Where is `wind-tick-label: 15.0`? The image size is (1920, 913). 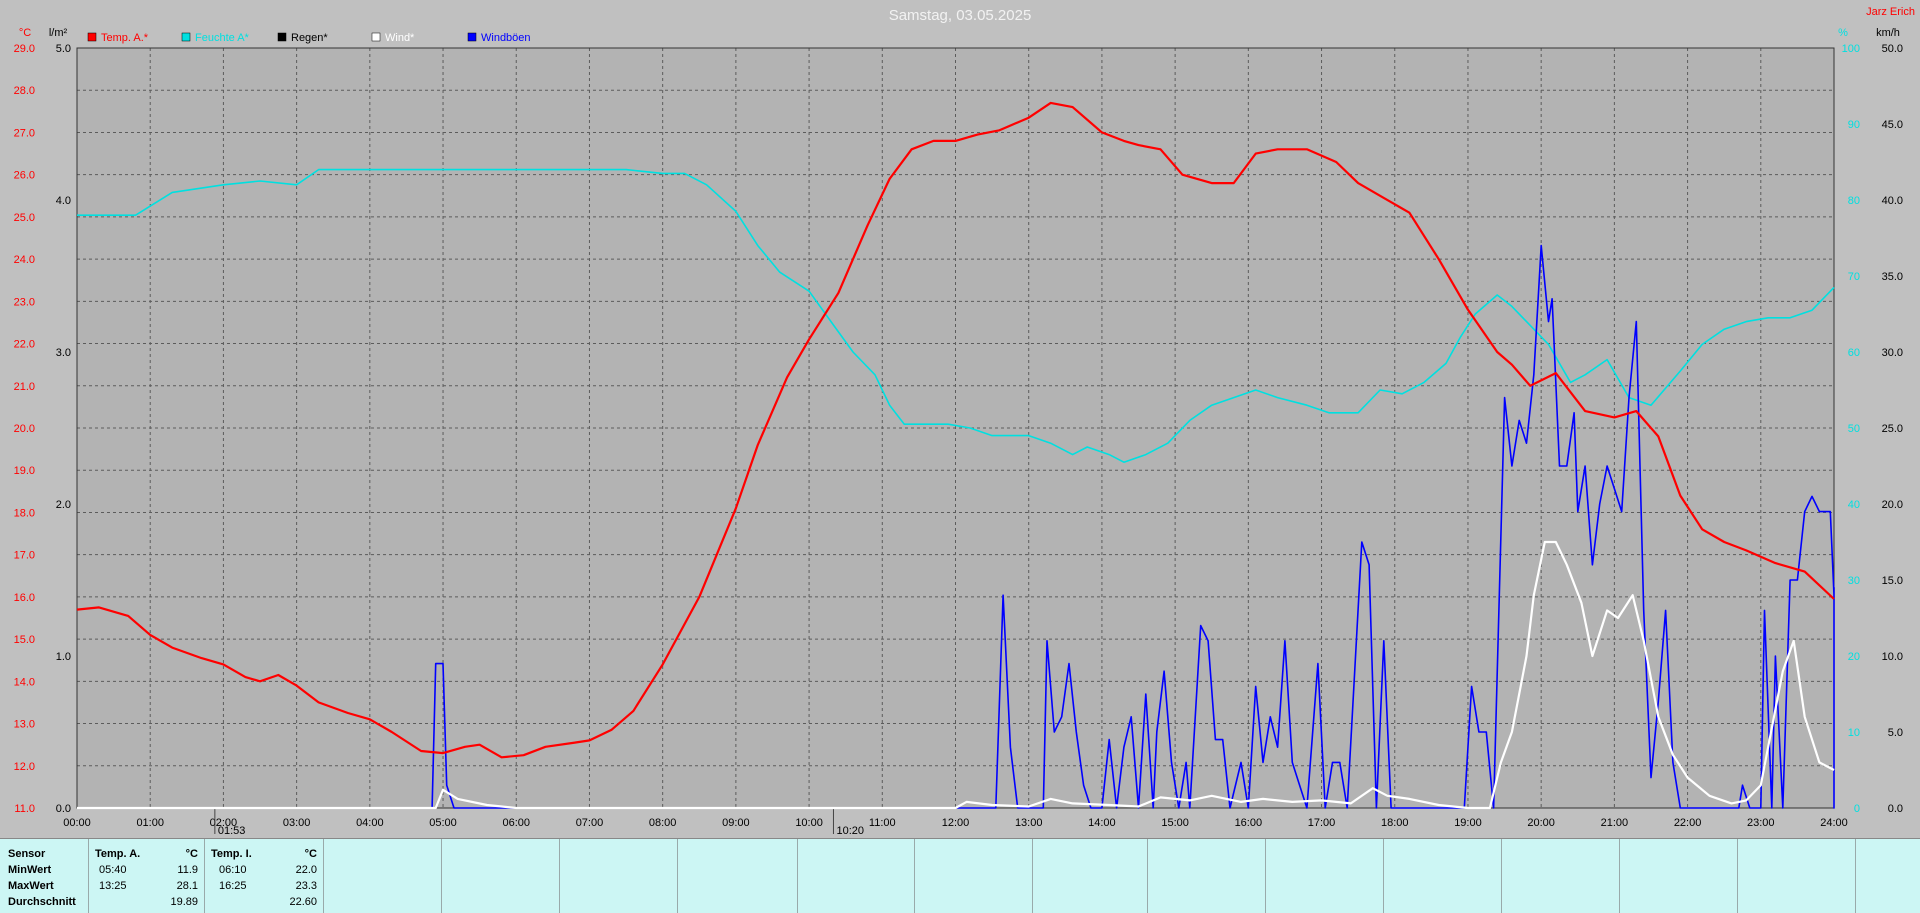
wind-tick-label: 15.0 is located at coordinates (1892, 581).